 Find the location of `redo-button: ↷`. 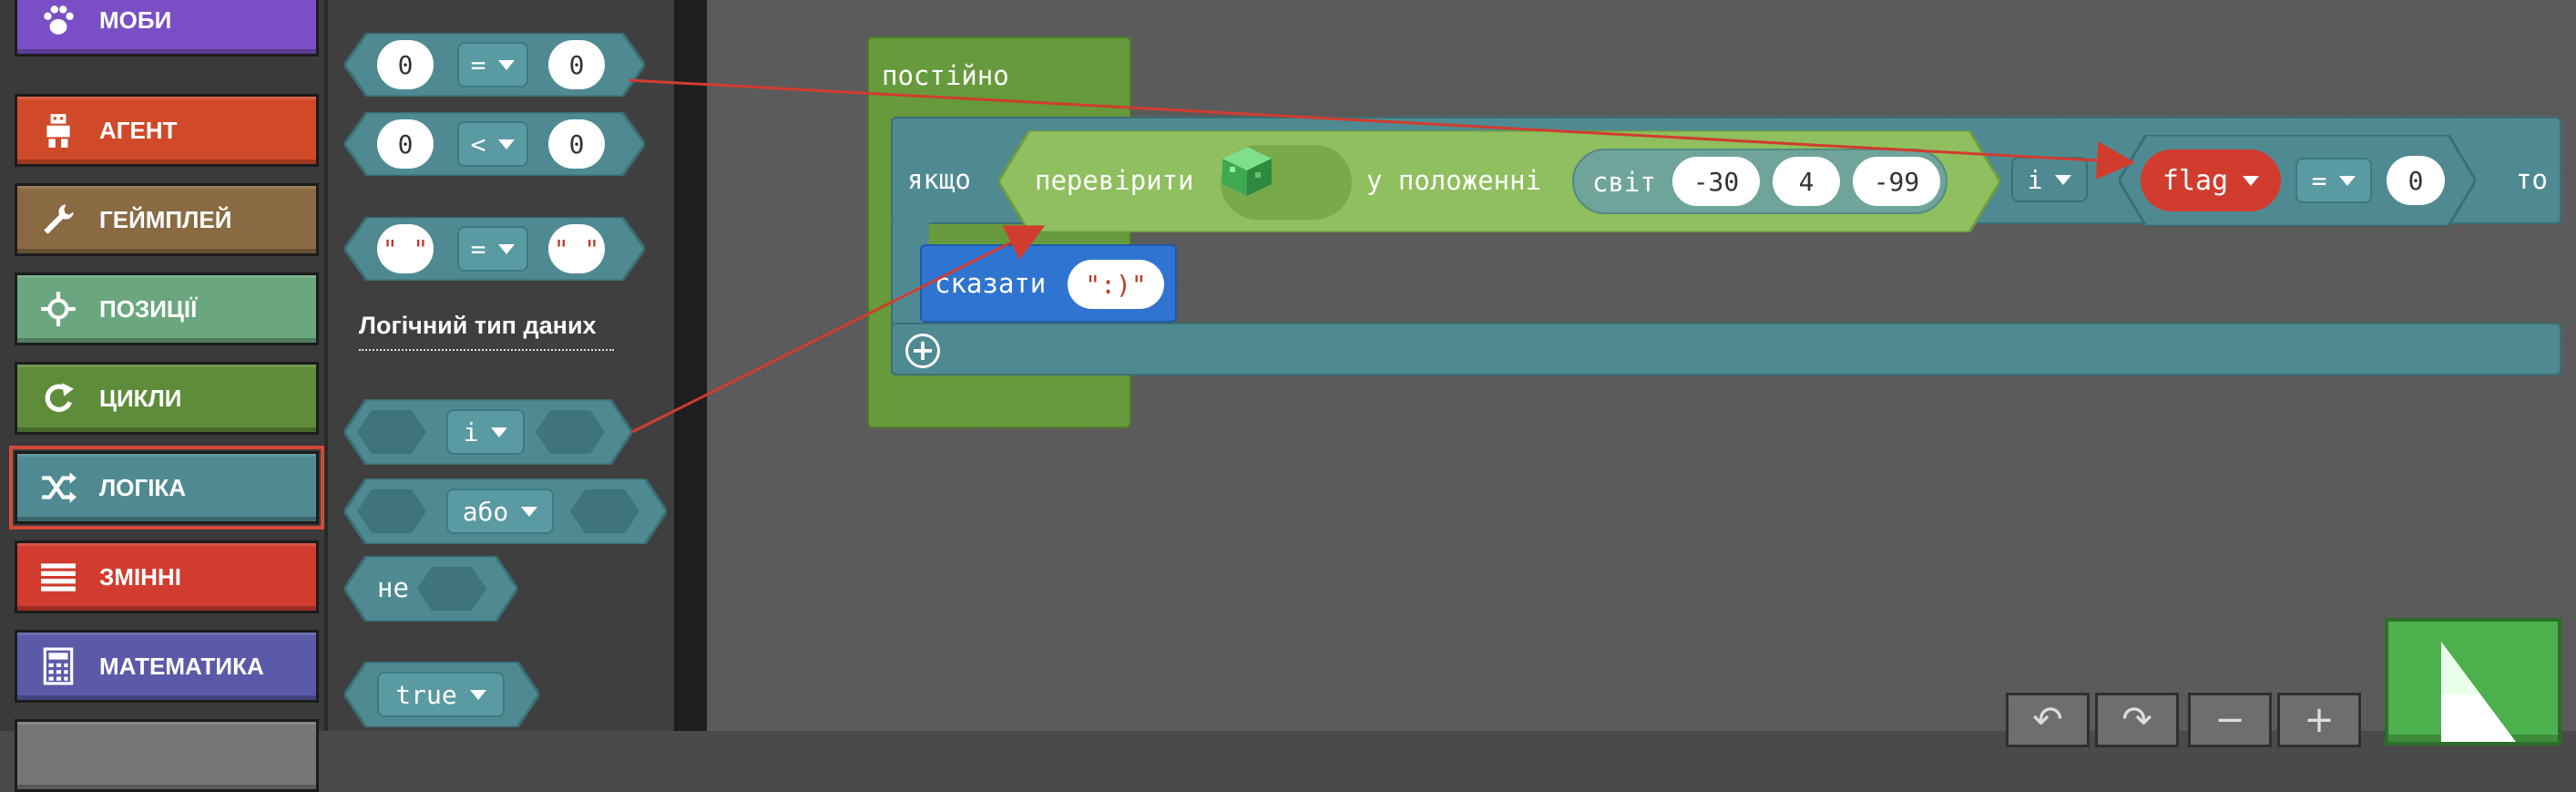

redo-button: ↷ is located at coordinates (2137, 720).